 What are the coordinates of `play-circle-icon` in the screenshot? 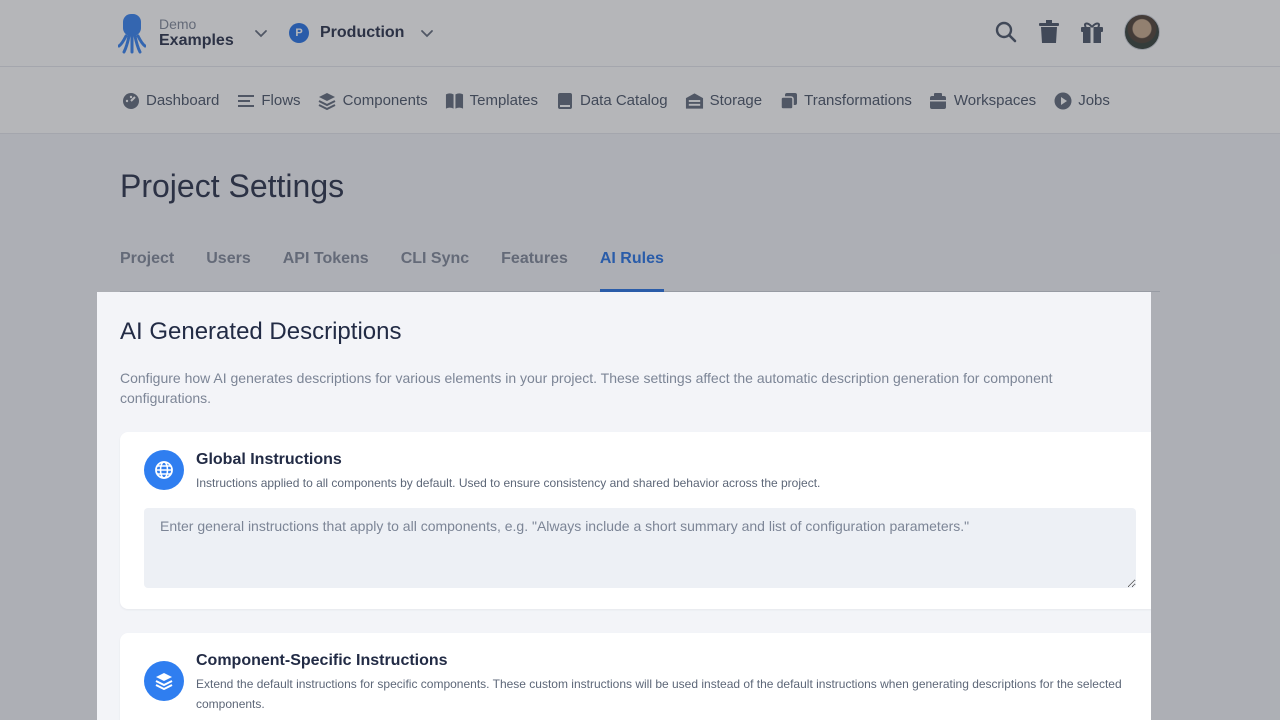 It's located at (1062, 100).